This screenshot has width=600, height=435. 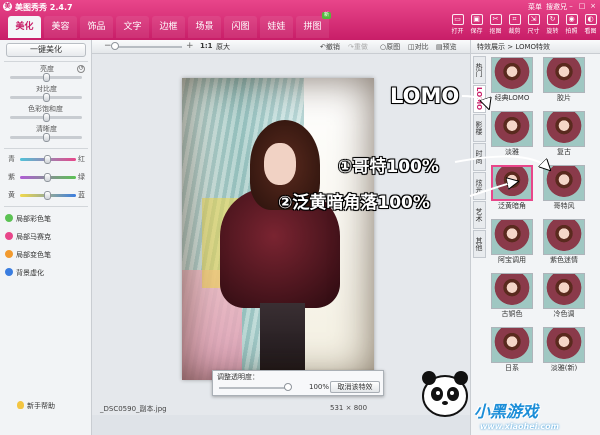 What do you see at coordinates (326, 15) in the screenshot?
I see `new-badge: 新` at bounding box center [326, 15].